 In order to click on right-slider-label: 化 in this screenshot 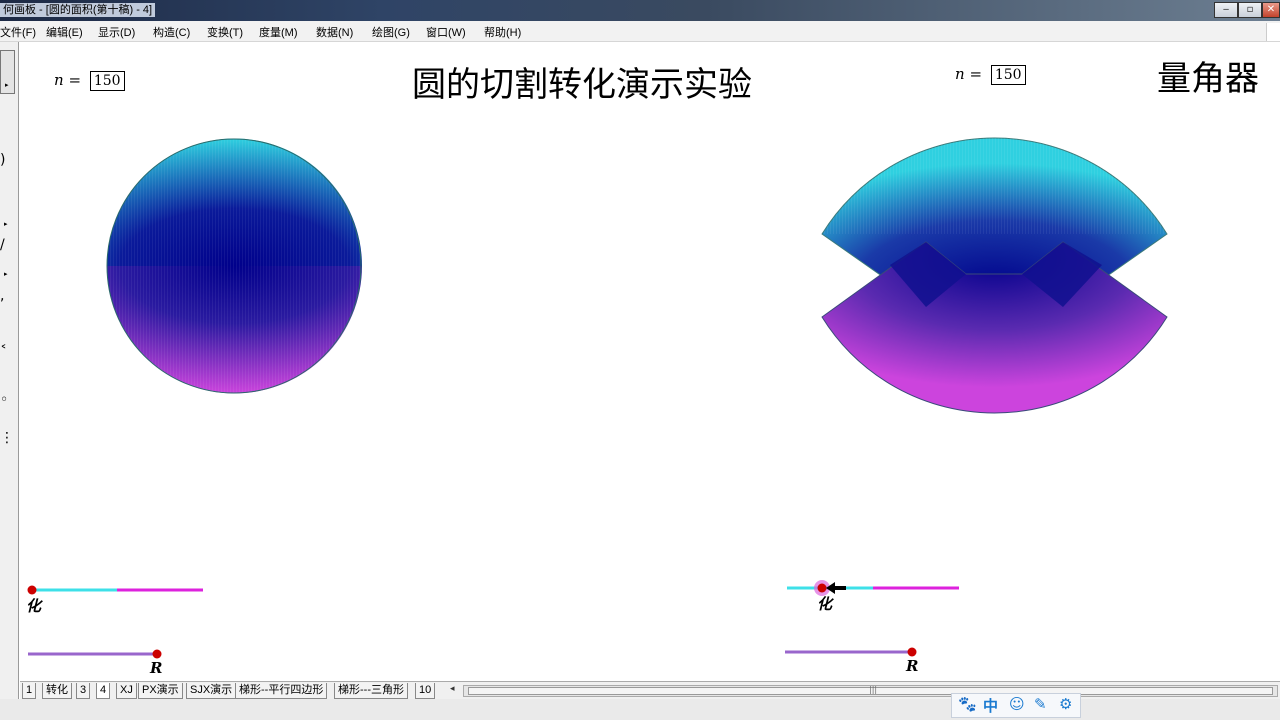, I will do `click(825, 604)`.